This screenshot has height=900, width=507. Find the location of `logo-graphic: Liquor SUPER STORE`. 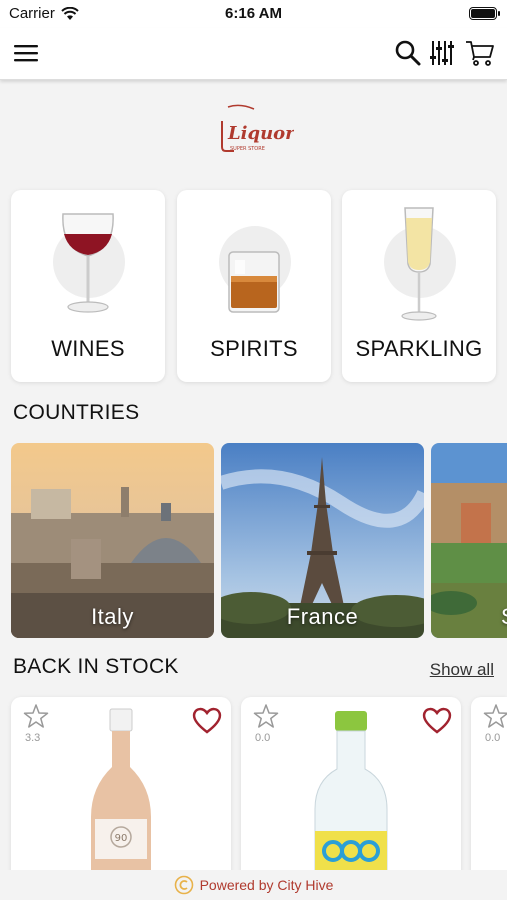

logo-graphic: Liquor SUPER STORE is located at coordinates (257, 128).